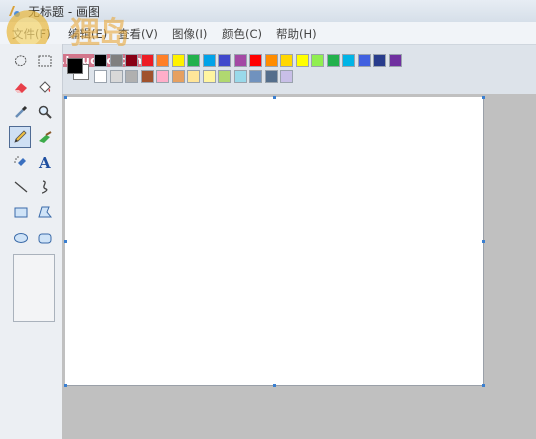 The width and height of the screenshot is (536, 439). What do you see at coordinates (21, 61) in the screenshot?
I see `free-form-select-icon` at bounding box center [21, 61].